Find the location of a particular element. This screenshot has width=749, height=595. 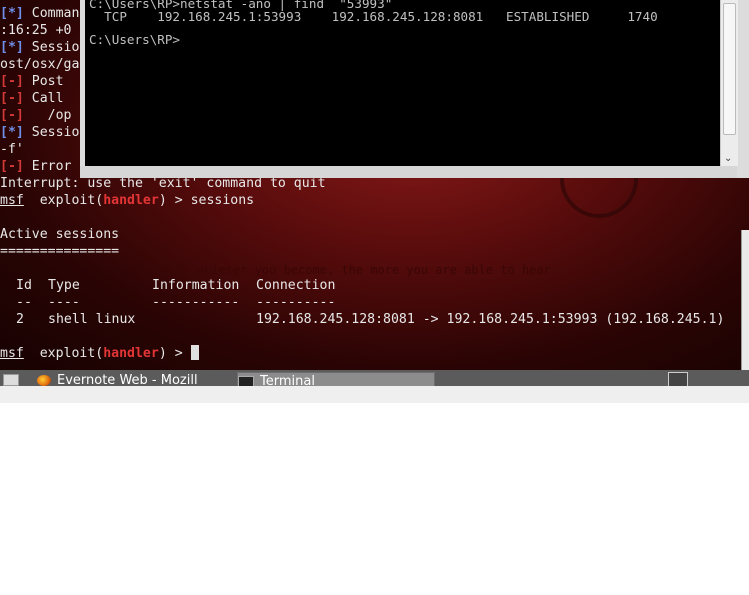

taskbar-item-label: Evernote Web - Mozill is located at coordinates (127, 379).